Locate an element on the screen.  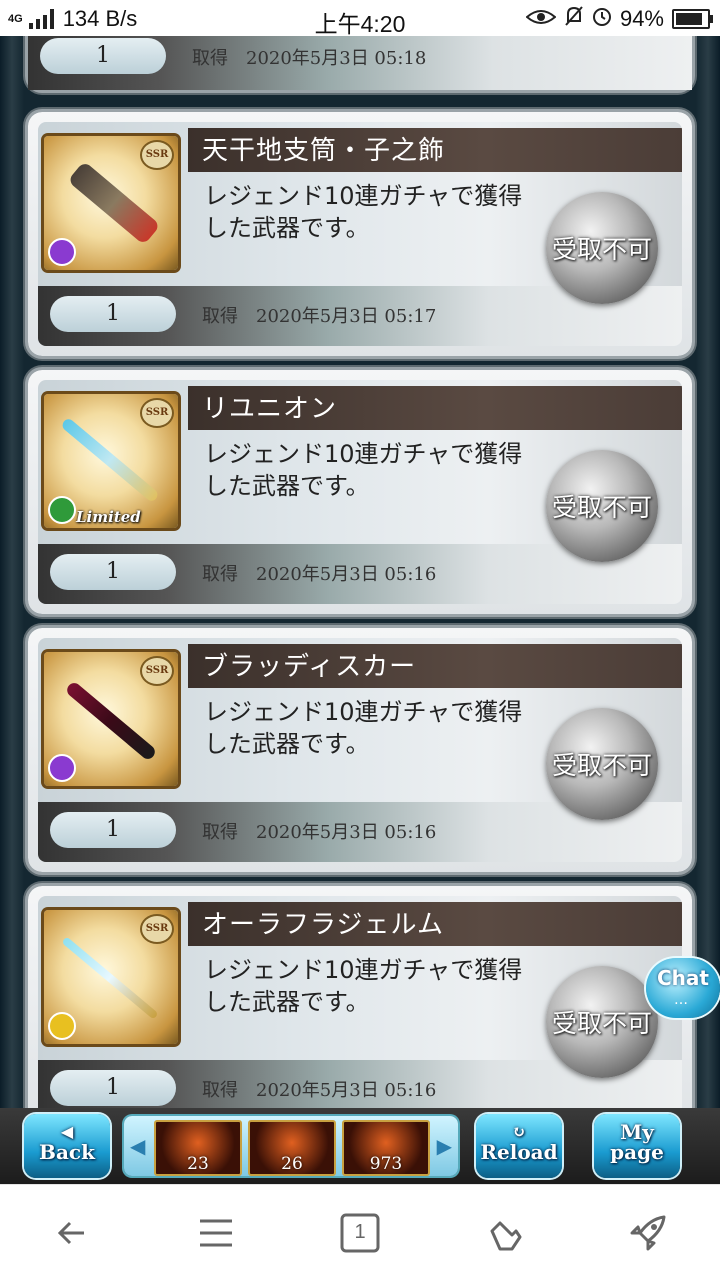
battery-percent: 94% is located at coordinates (641, 18).